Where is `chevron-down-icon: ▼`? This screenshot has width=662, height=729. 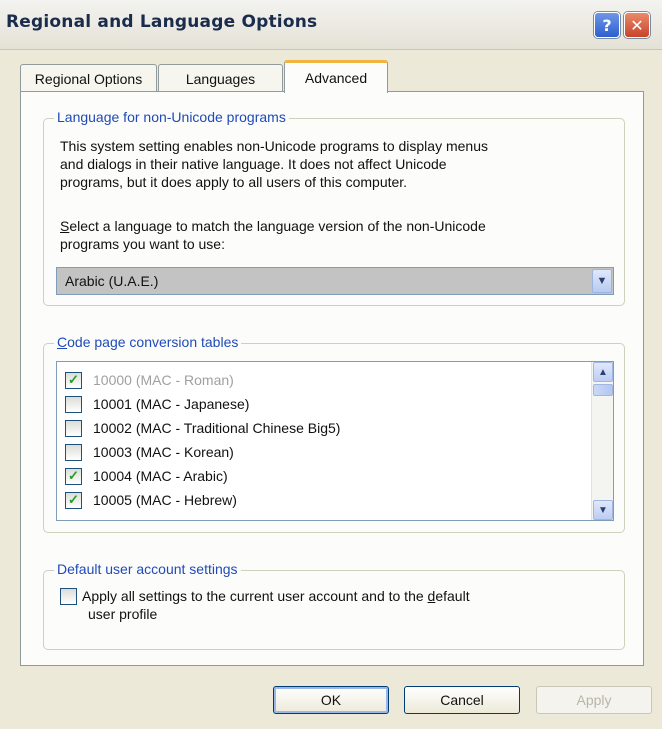 chevron-down-icon: ▼ is located at coordinates (602, 281).